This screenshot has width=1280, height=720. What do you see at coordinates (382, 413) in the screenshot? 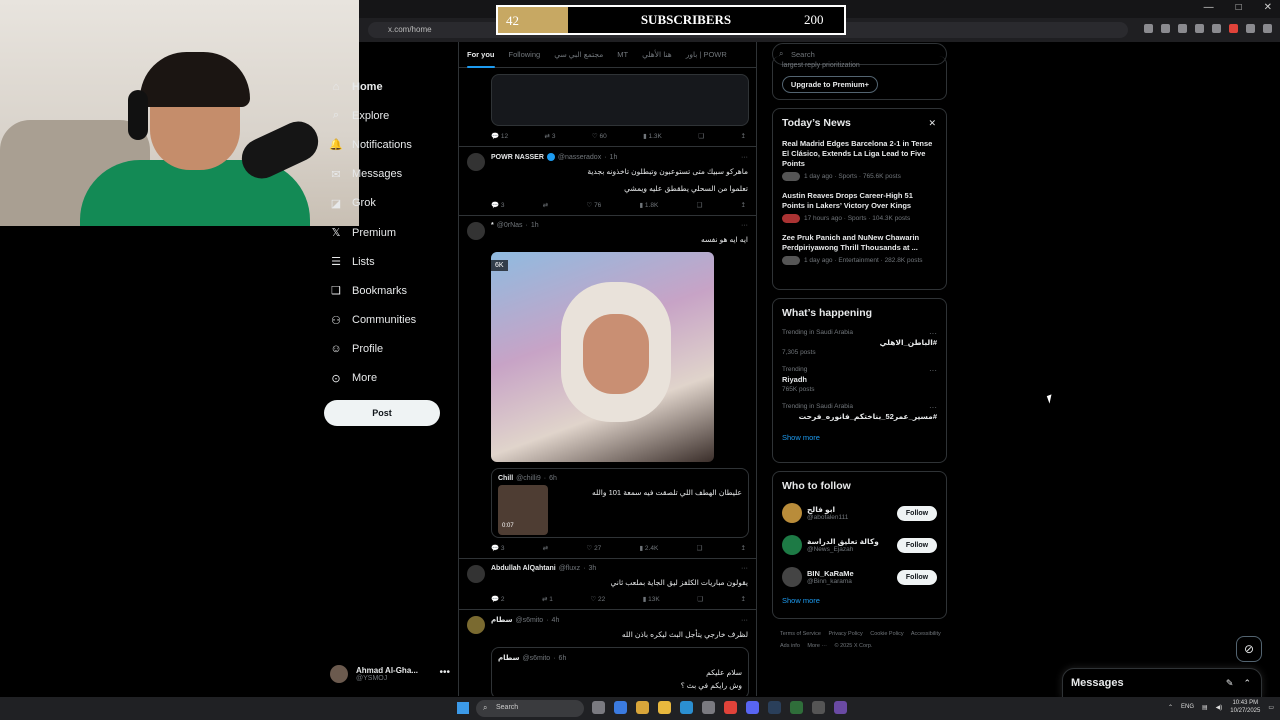
I see `post-button: Post` at bounding box center [382, 413].